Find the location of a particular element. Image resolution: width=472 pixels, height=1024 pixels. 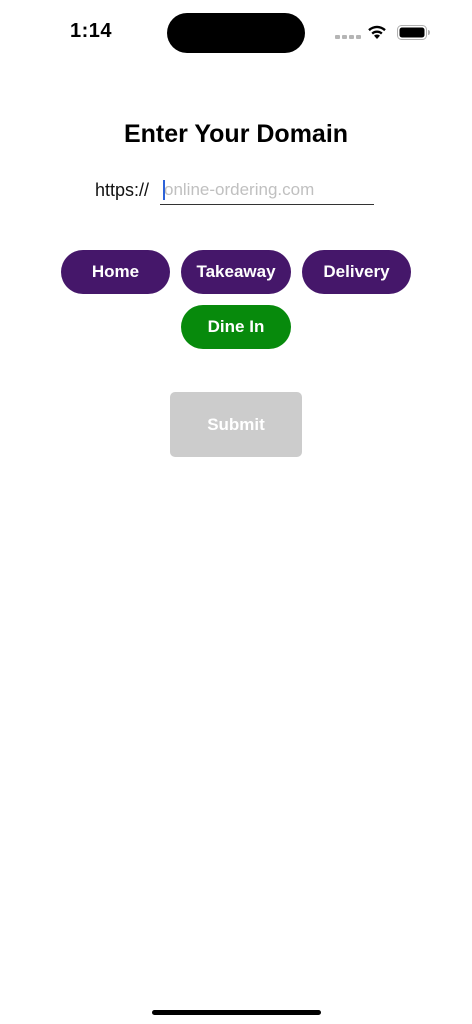

home-button: Home is located at coordinates (115, 272).